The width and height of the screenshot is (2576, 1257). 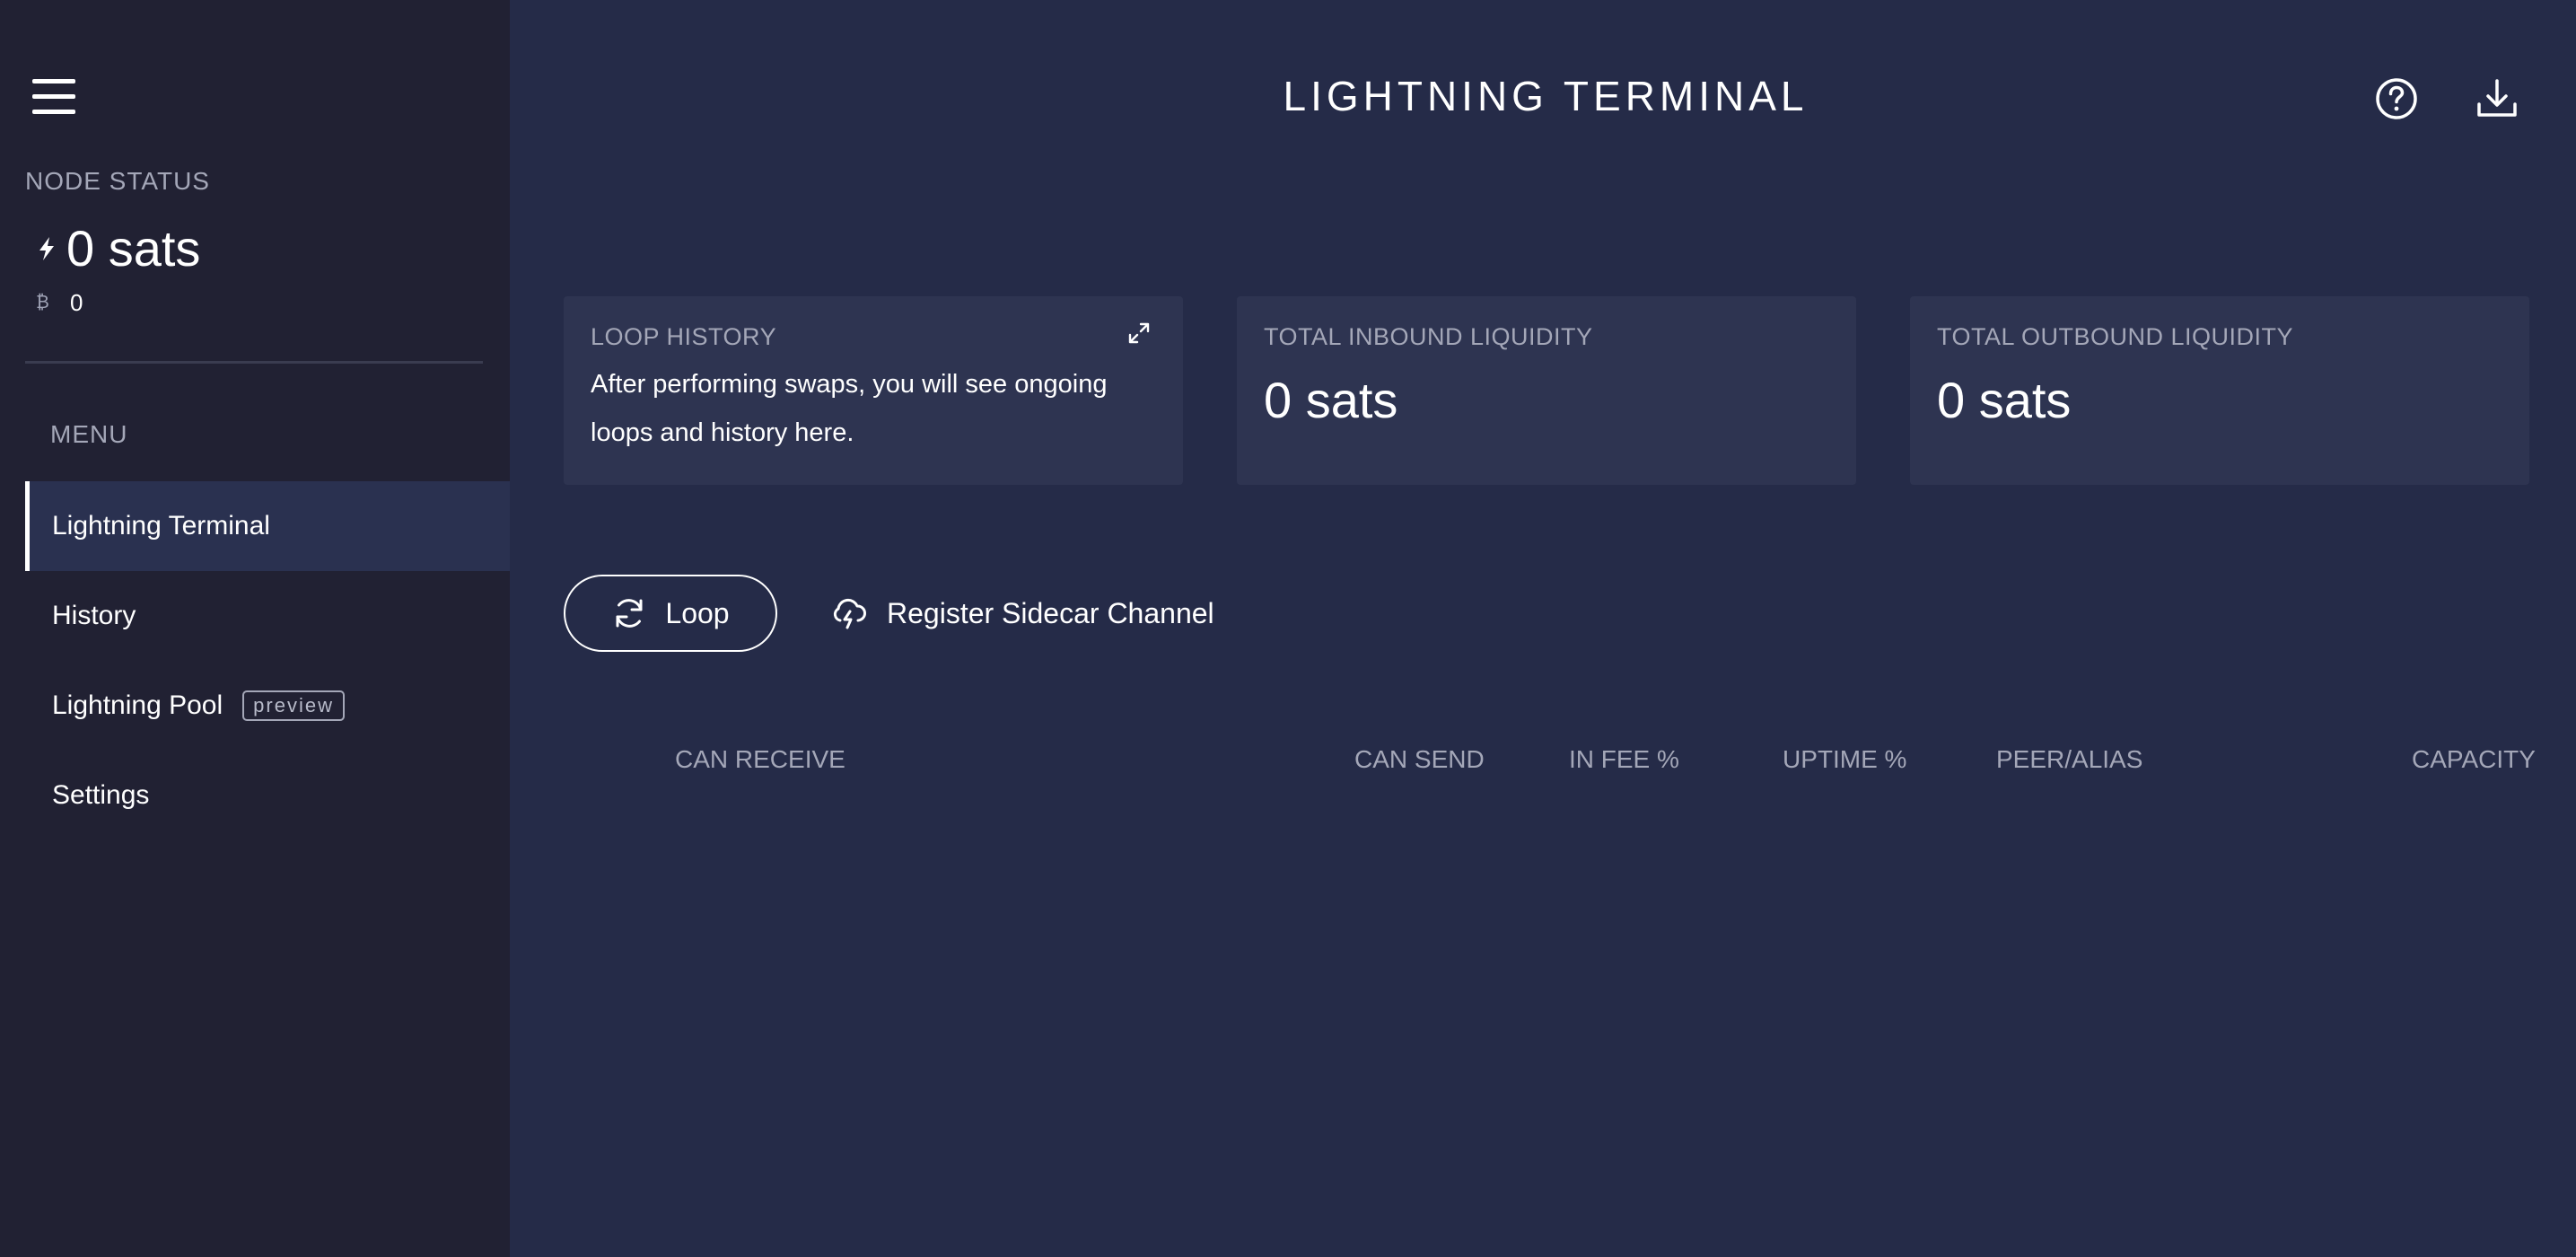 What do you see at coordinates (2004, 400) in the screenshot?
I see `outbound-liquidity-value: 0 sats` at bounding box center [2004, 400].